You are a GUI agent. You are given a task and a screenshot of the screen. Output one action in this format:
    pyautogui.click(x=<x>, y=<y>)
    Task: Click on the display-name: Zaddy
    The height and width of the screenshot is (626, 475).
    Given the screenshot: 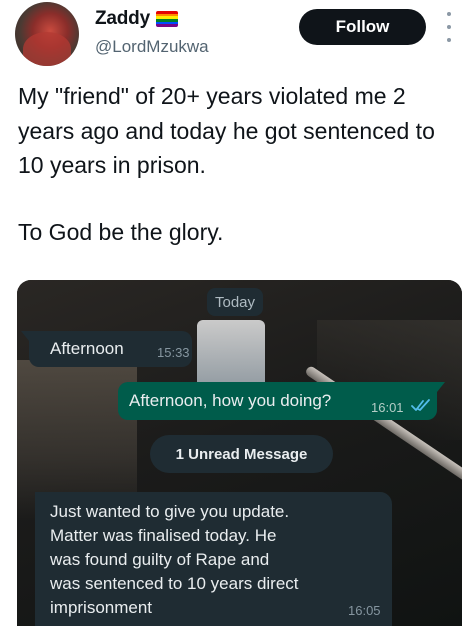 What is the action you would take?
    pyautogui.click(x=122, y=19)
    